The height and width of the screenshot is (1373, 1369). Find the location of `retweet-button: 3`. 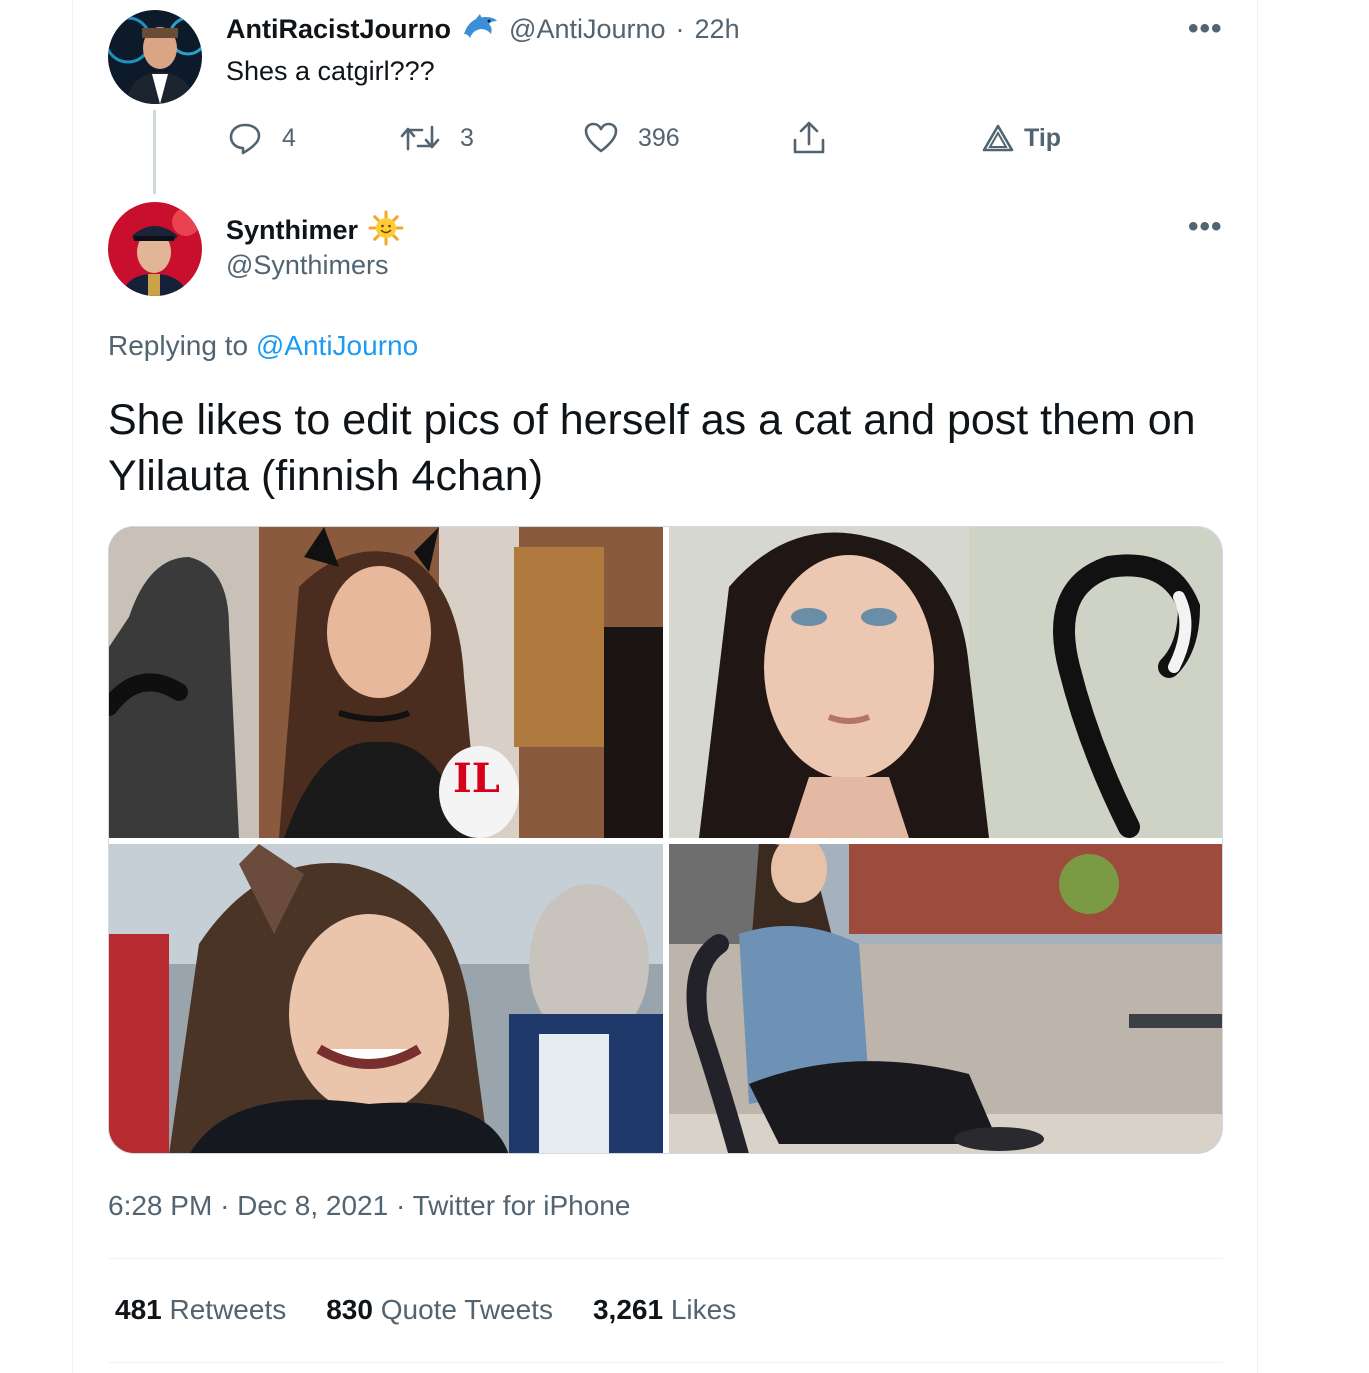

retweet-button: 3 is located at coordinates (437, 138).